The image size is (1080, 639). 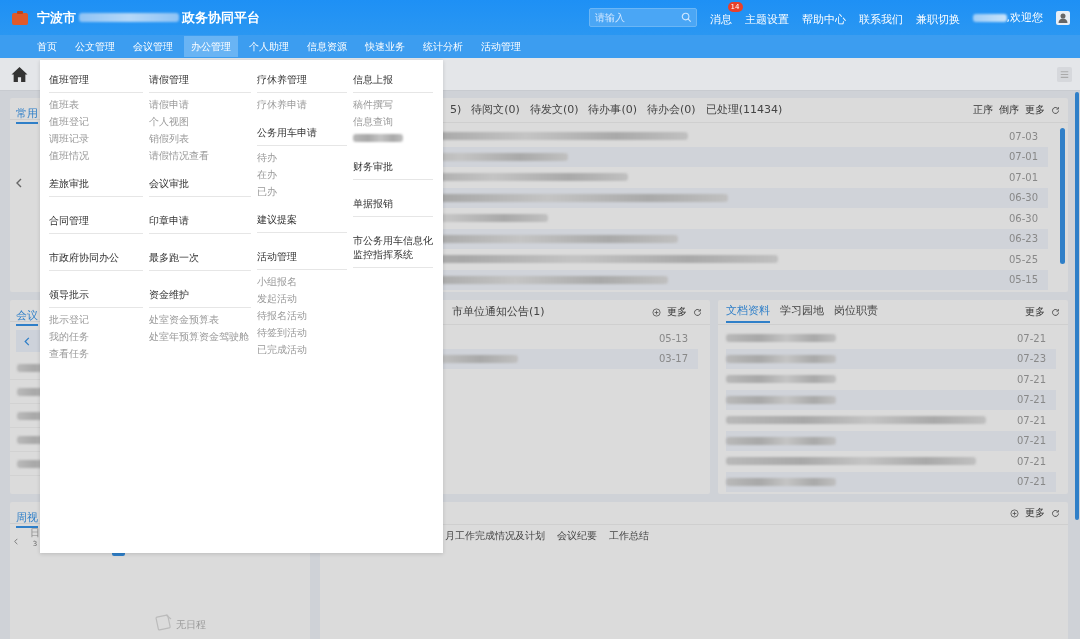 What do you see at coordinates (96, 155) in the screenshot?
I see `menu-item: 值班情况` at bounding box center [96, 155].